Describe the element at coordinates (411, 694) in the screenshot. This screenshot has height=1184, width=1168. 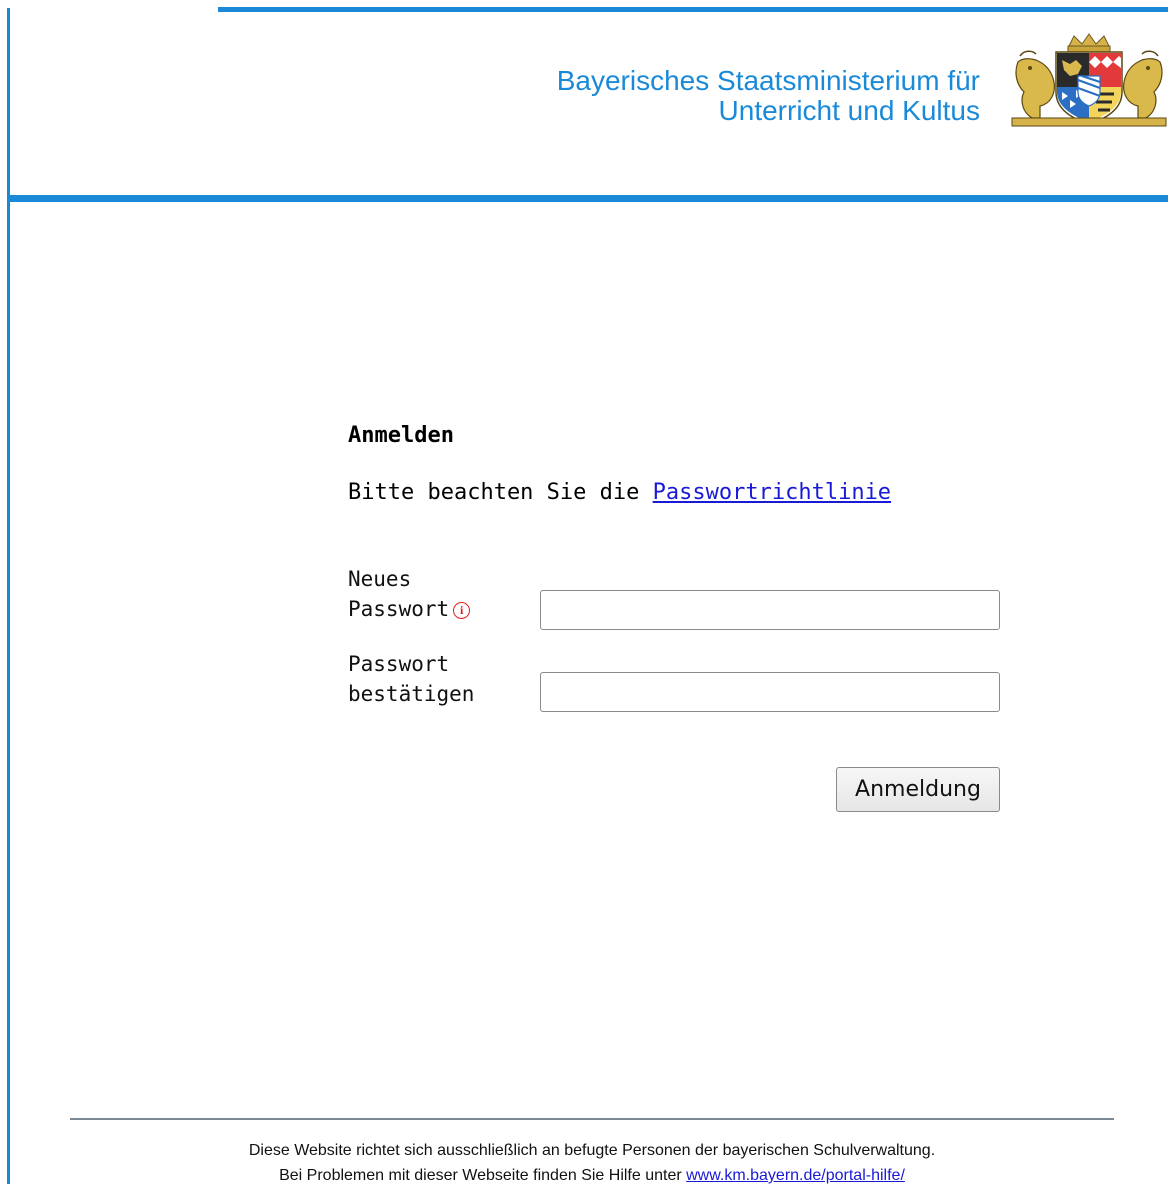
I see `confirm-password-label-line2: bestätigen` at that location.